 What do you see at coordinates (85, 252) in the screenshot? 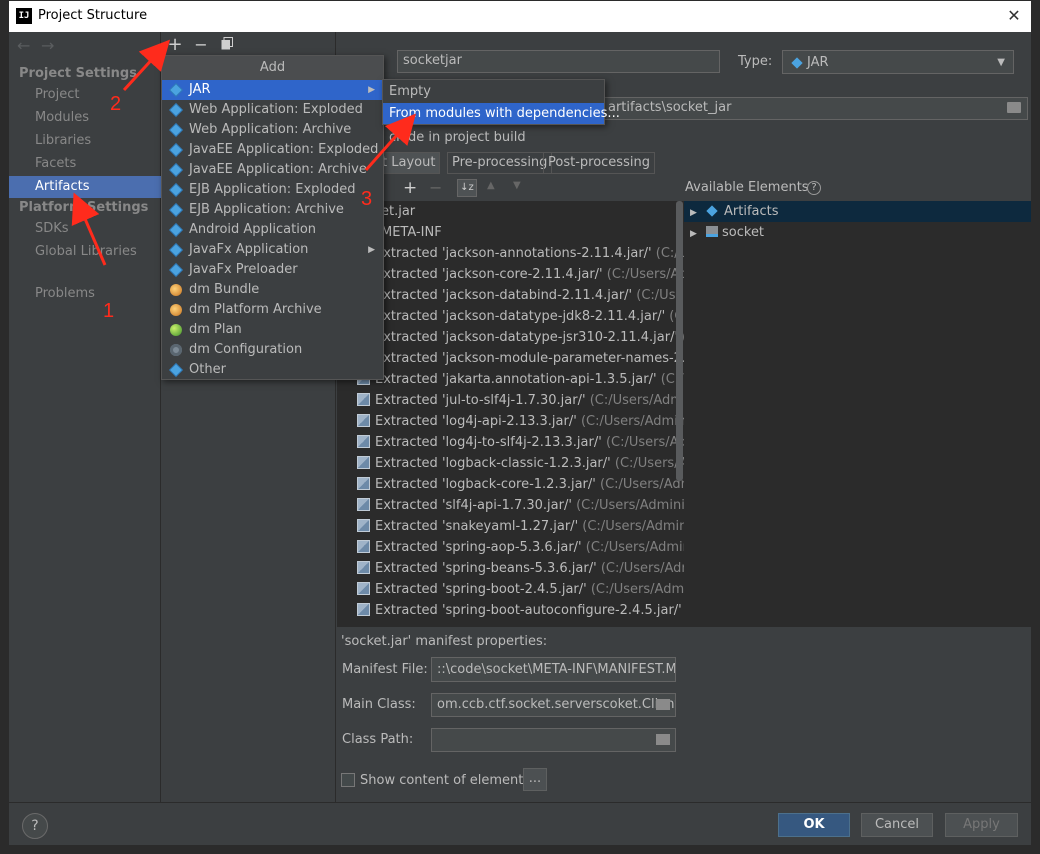
I see `sidebar-item-global-libraries: Global Libraries` at bounding box center [85, 252].